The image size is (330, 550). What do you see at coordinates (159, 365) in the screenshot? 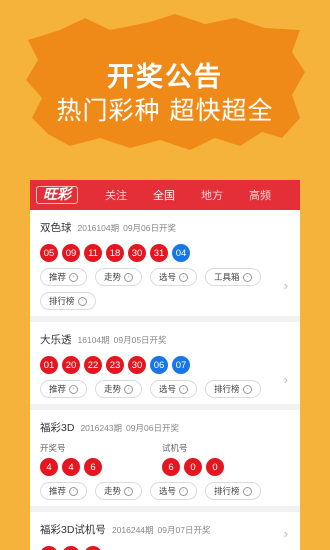
I see `blue-ball: 06` at bounding box center [159, 365].